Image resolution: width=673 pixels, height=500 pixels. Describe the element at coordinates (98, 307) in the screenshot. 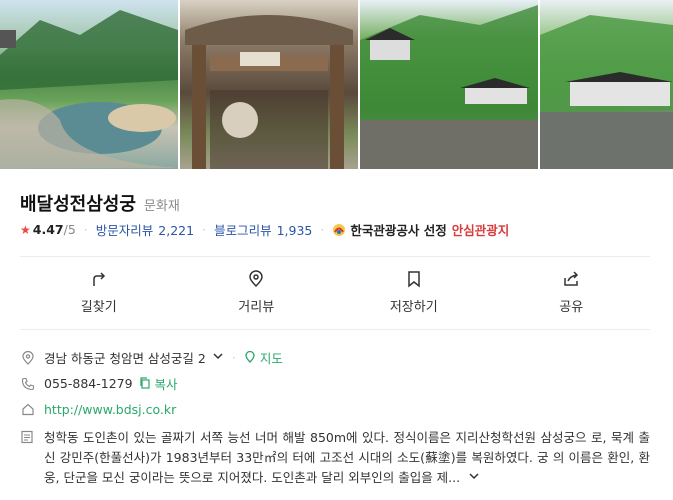

I see `directions-label: 길찾기` at that location.